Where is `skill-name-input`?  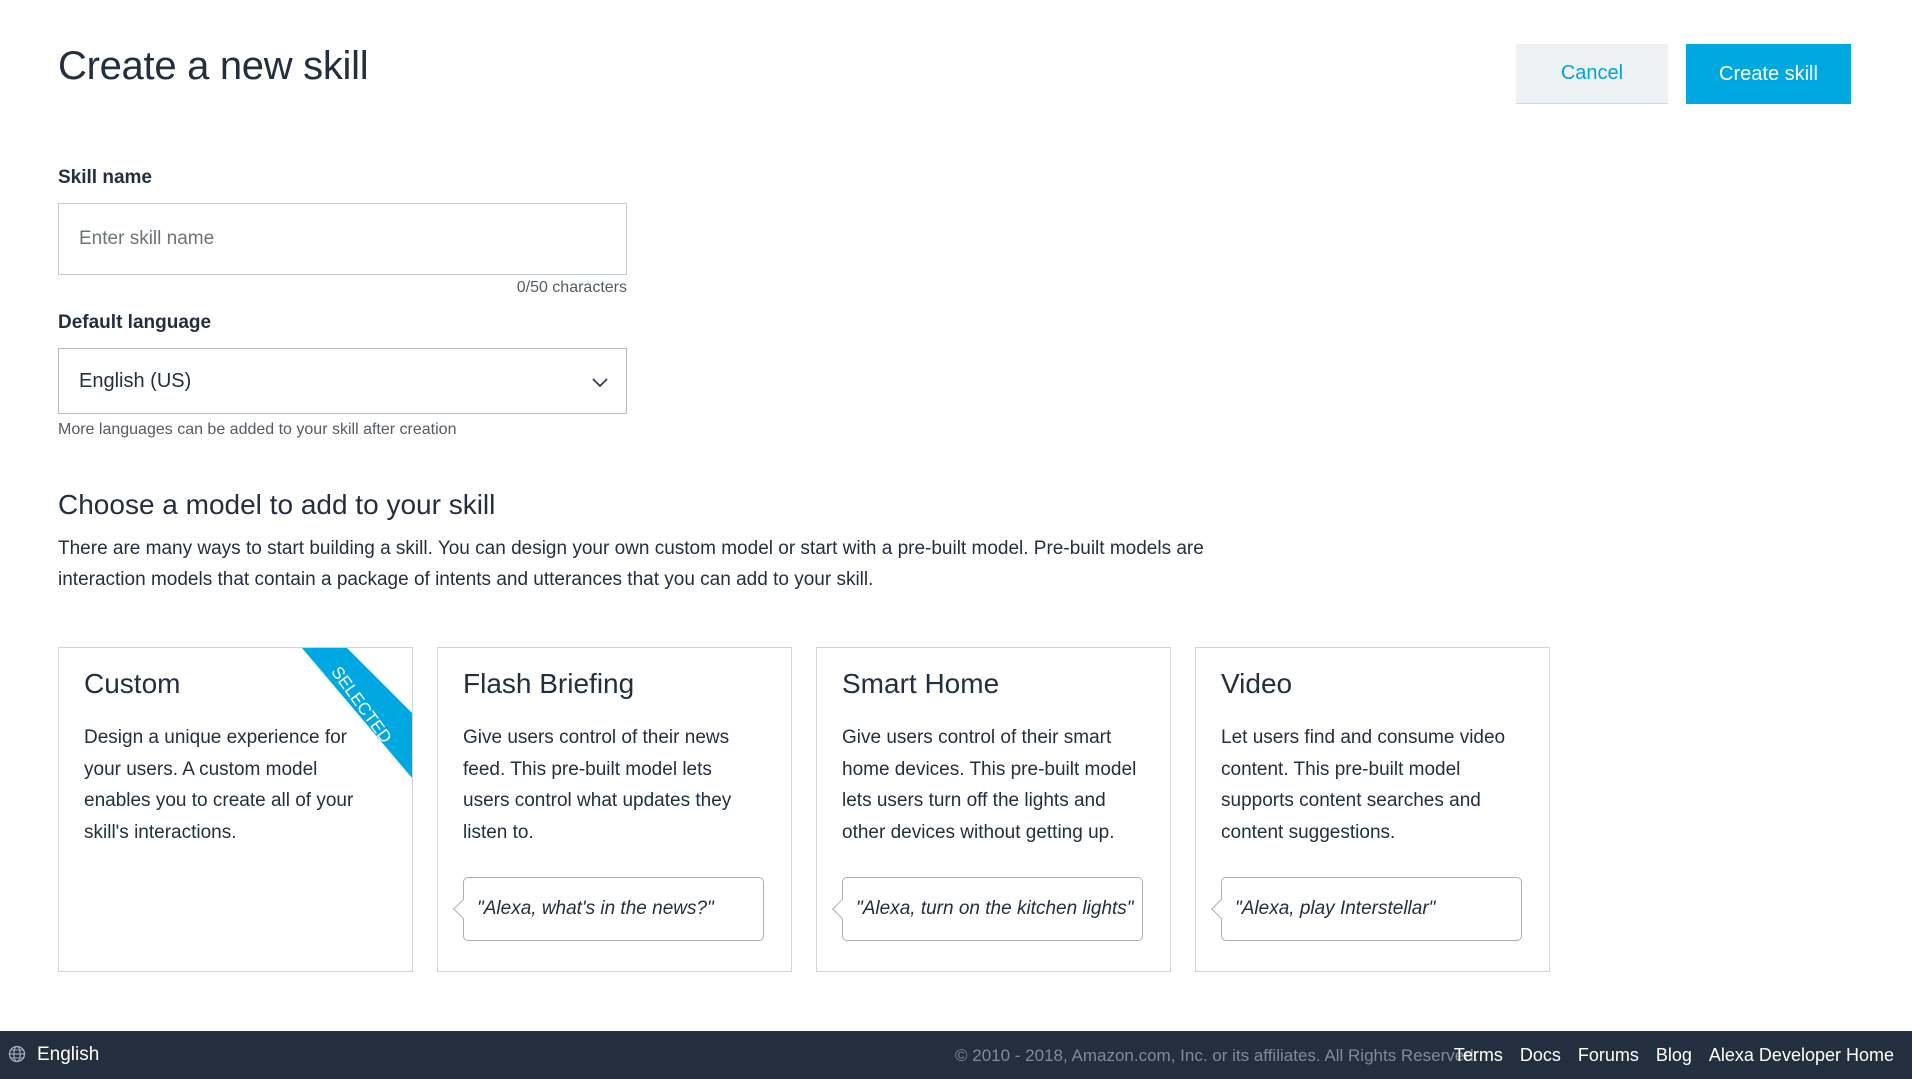 skill-name-input is located at coordinates (342, 239).